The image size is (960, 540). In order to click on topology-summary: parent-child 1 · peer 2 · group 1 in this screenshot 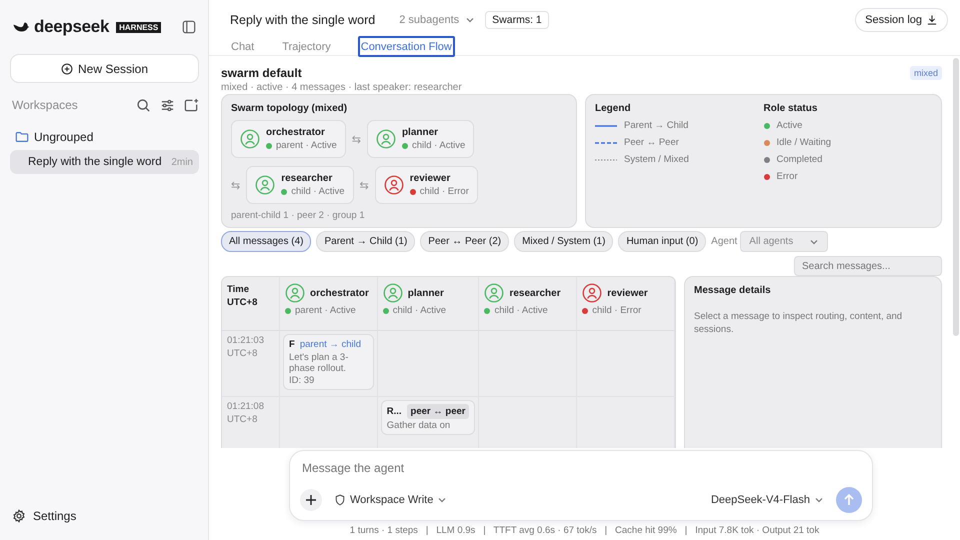, I will do `click(298, 215)`.